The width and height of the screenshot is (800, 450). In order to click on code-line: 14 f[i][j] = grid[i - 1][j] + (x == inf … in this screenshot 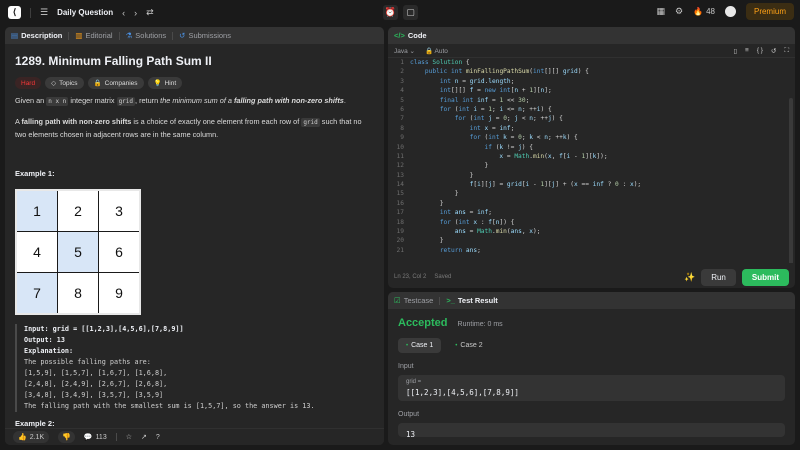, I will do `click(591, 184)`.